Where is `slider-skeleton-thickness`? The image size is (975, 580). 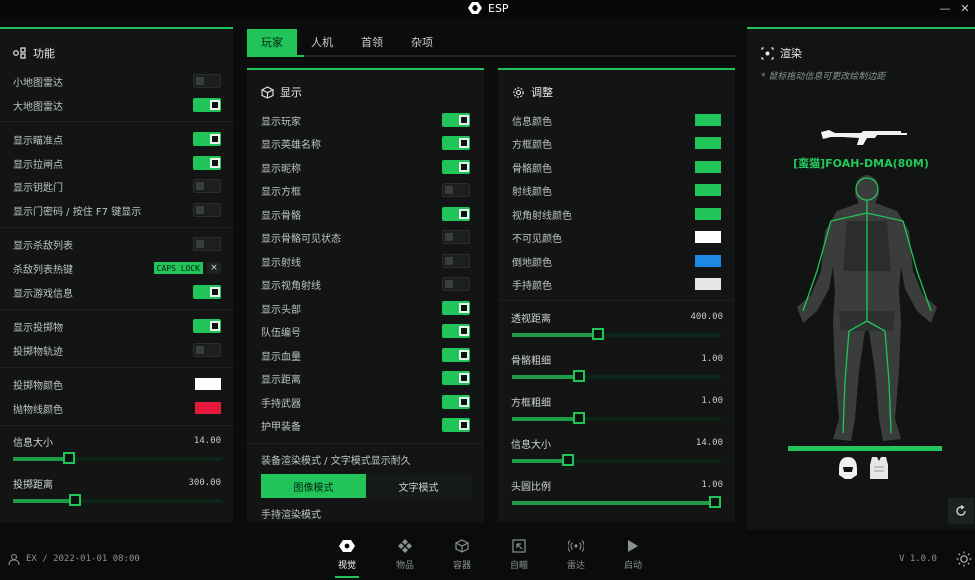
slider-skeleton-thickness is located at coordinates (616, 376).